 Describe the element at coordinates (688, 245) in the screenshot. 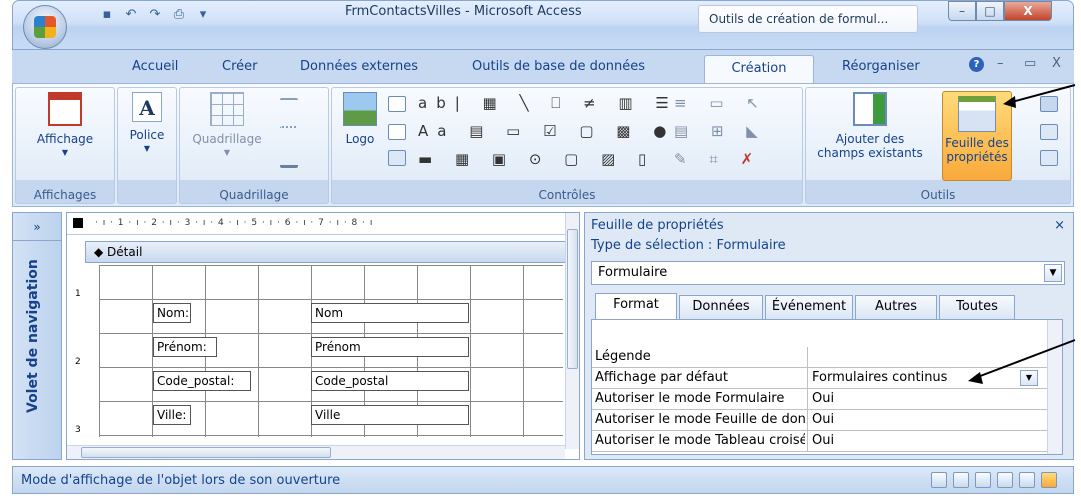

I see `selection-type-label: Type de sélection : Formulaire` at that location.